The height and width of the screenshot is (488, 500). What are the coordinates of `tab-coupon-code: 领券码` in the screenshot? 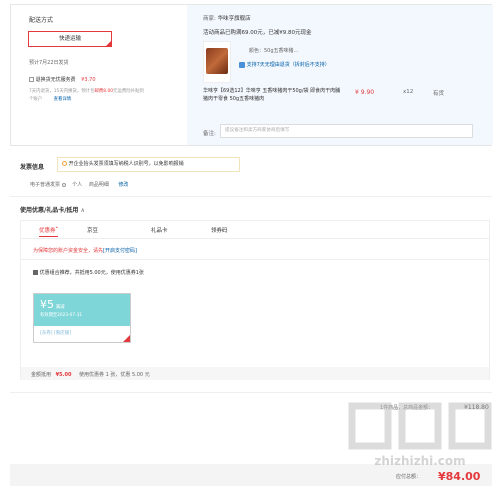 It's located at (219, 230).